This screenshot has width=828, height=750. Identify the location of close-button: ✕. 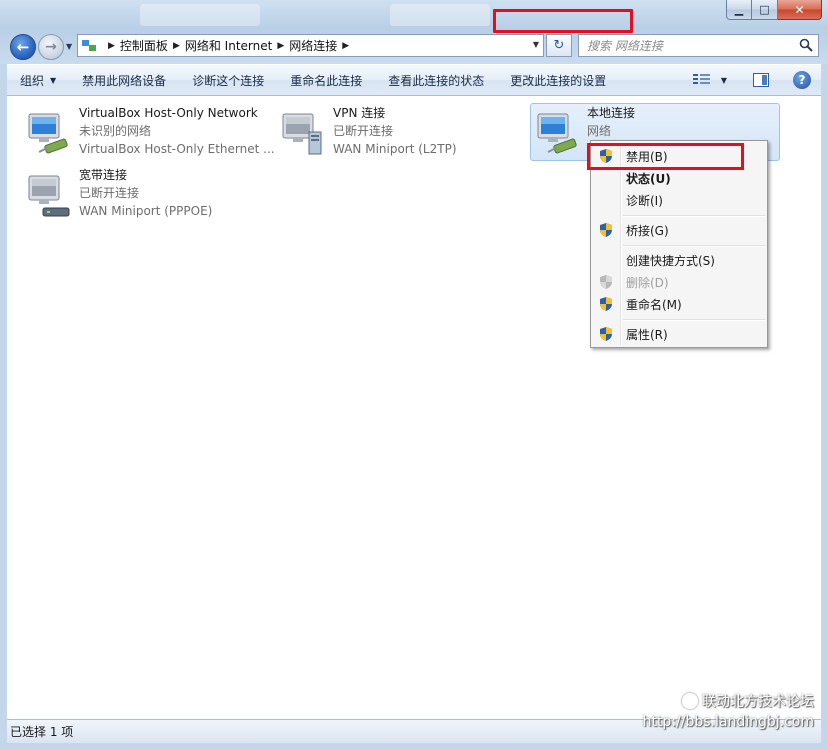
(800, 10).